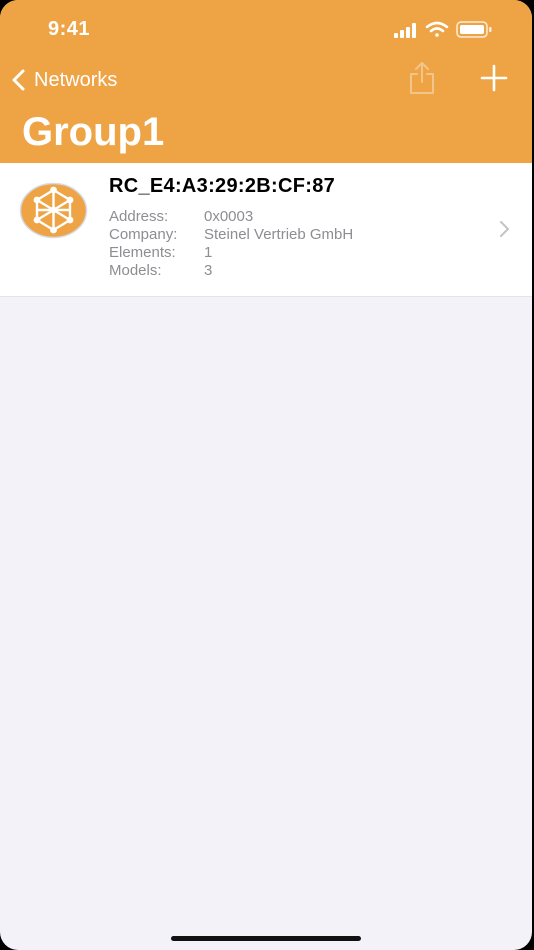  Describe the element at coordinates (143, 234) in the screenshot. I see `detail-label: Company:` at that location.